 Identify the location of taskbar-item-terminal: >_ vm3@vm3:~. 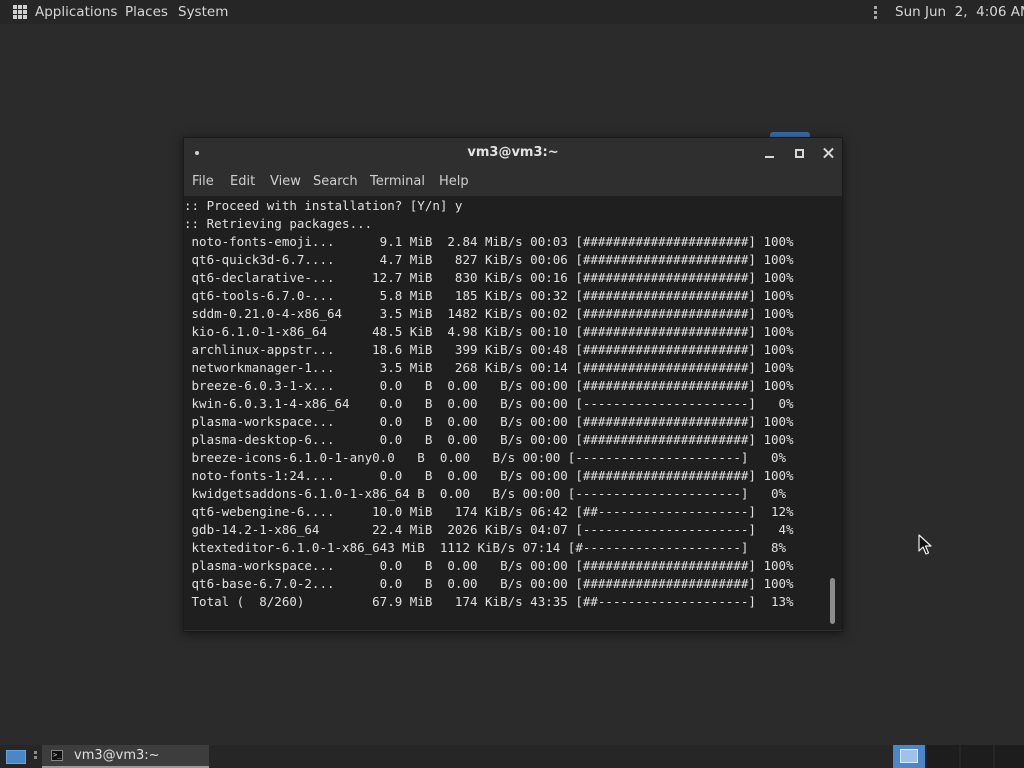
(125, 756).